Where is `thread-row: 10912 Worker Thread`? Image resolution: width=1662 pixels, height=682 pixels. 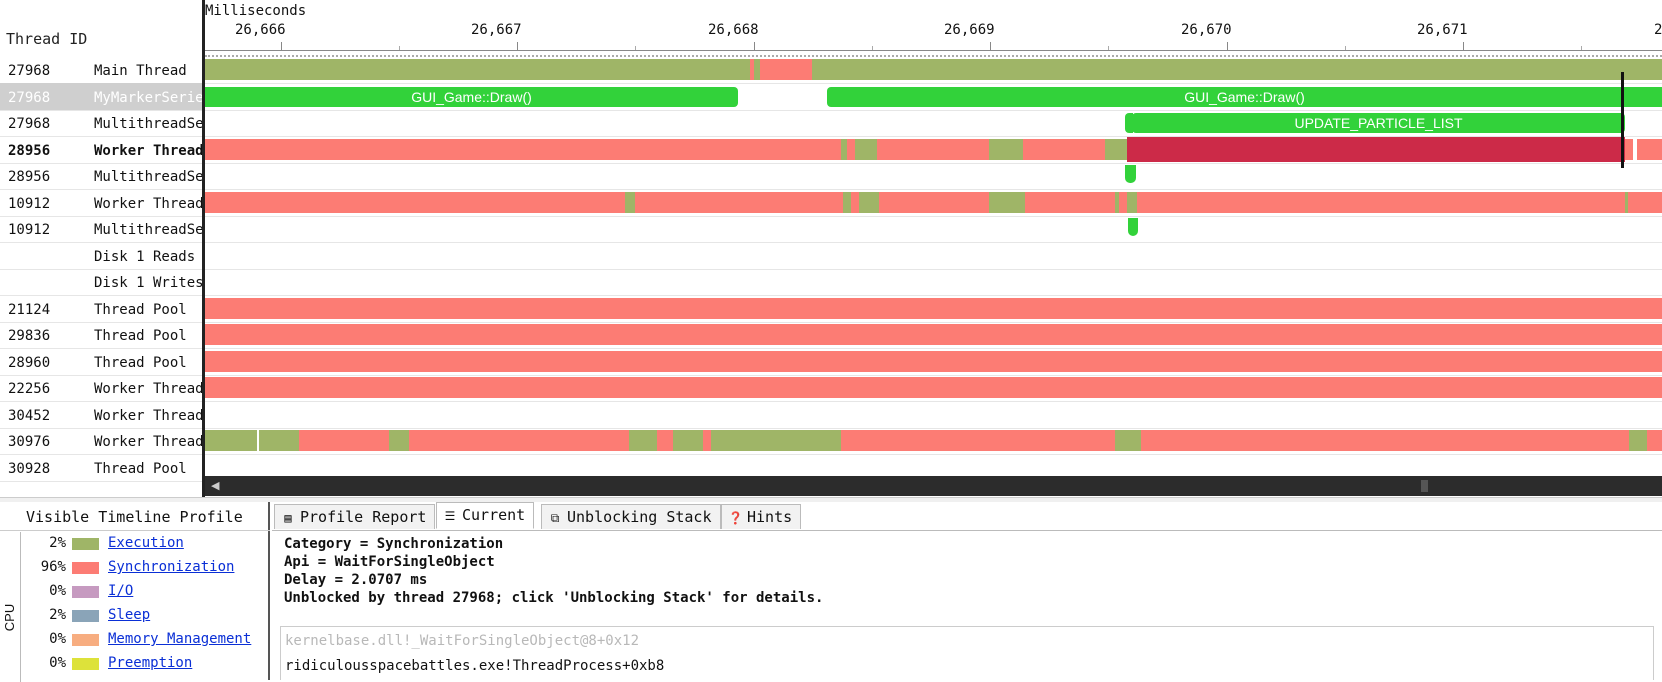
thread-row: 10912 Worker Thread is located at coordinates (102, 203).